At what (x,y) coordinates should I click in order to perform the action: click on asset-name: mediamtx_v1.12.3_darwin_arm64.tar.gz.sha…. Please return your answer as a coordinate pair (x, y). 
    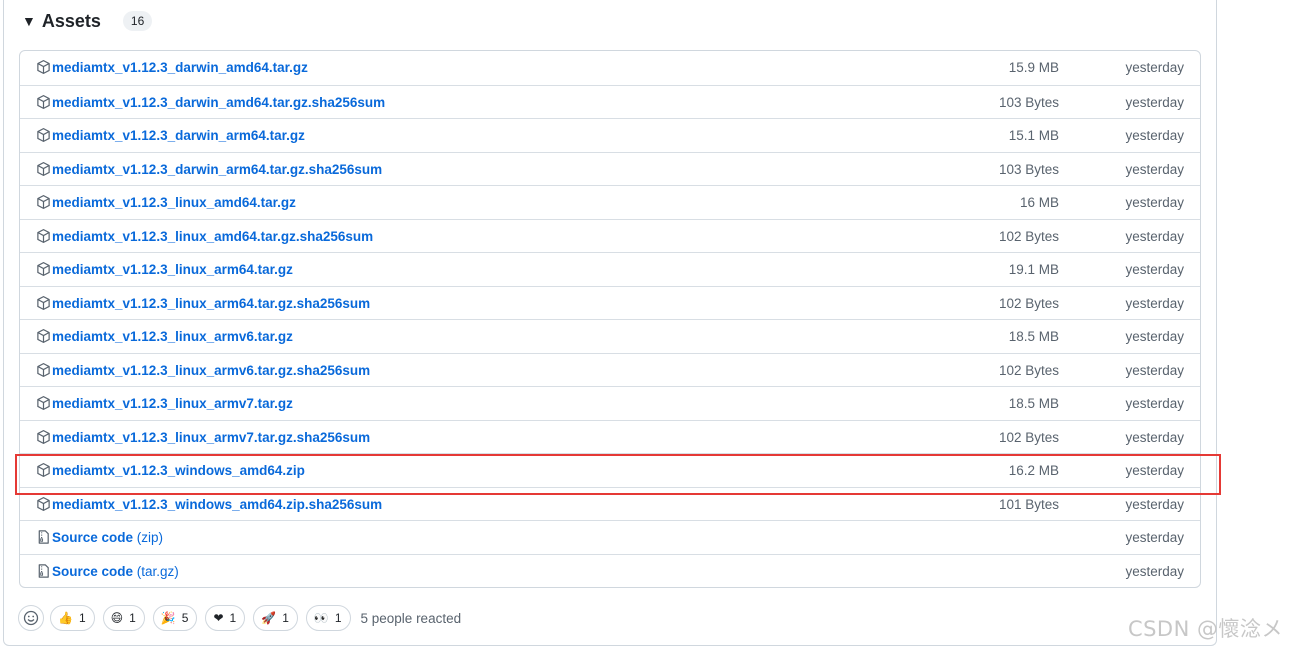
    Looking at the image, I should click on (217, 169).